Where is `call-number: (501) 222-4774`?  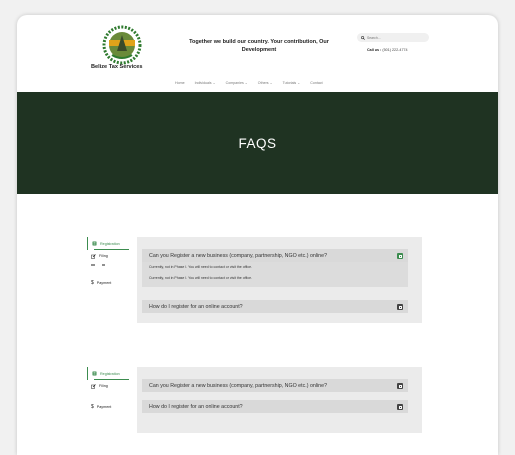
call-number: (501) 222-4774 is located at coordinates (394, 50).